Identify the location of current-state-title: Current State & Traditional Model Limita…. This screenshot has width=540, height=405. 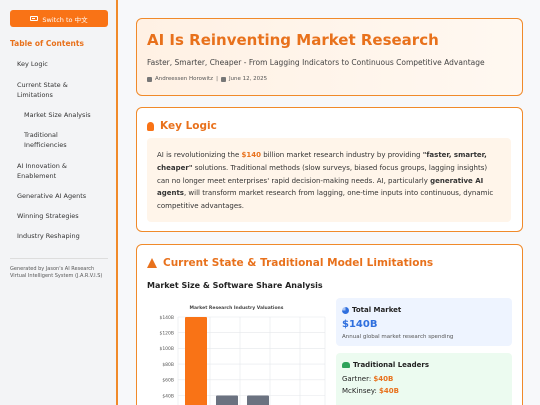
(298, 263).